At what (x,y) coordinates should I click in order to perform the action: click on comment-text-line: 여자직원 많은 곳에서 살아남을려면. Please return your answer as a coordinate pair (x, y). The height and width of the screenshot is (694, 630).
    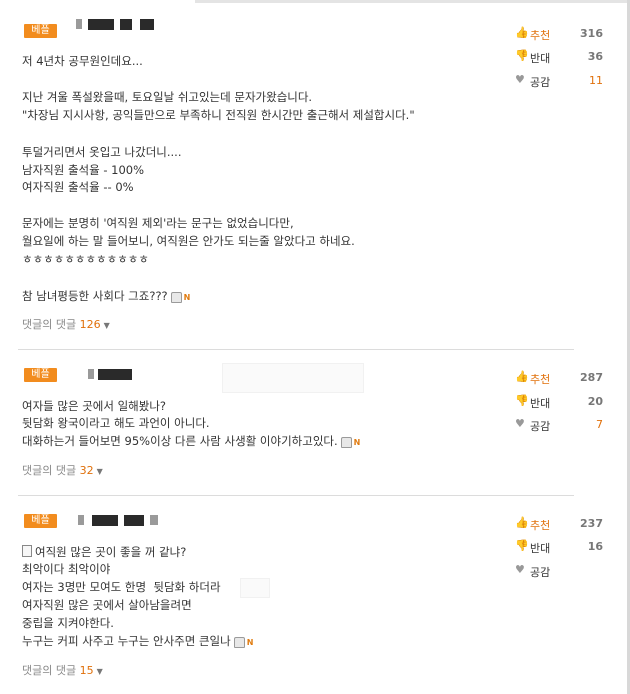
    Looking at the image, I should click on (107, 605).